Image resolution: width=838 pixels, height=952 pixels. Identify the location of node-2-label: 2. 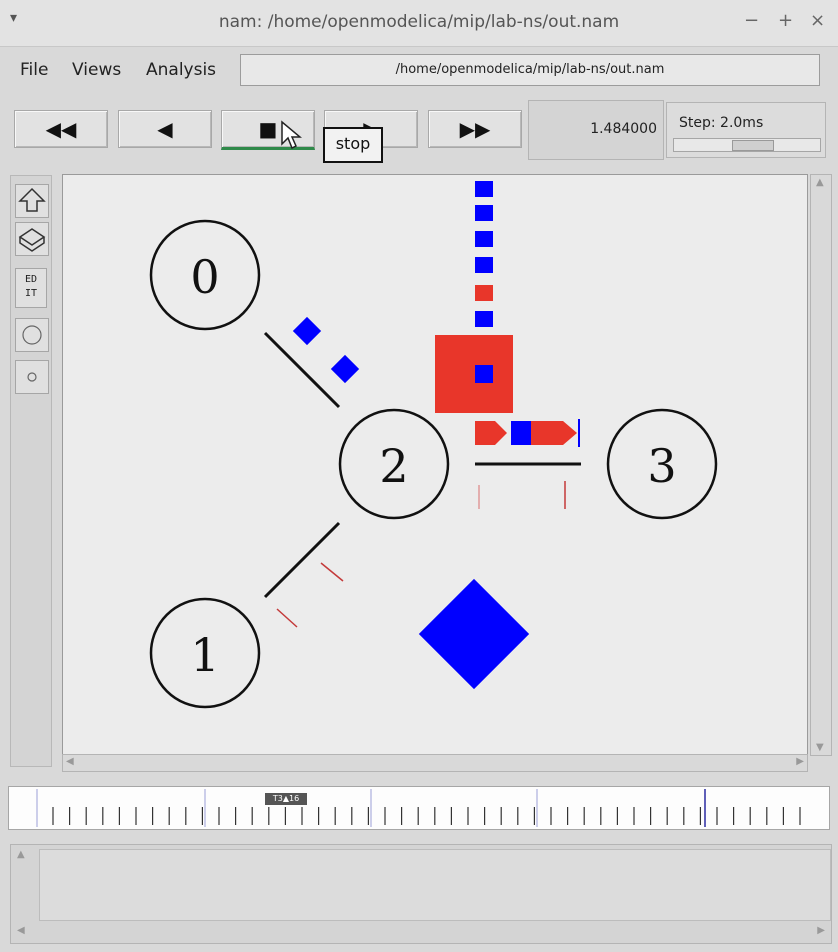
(393, 466).